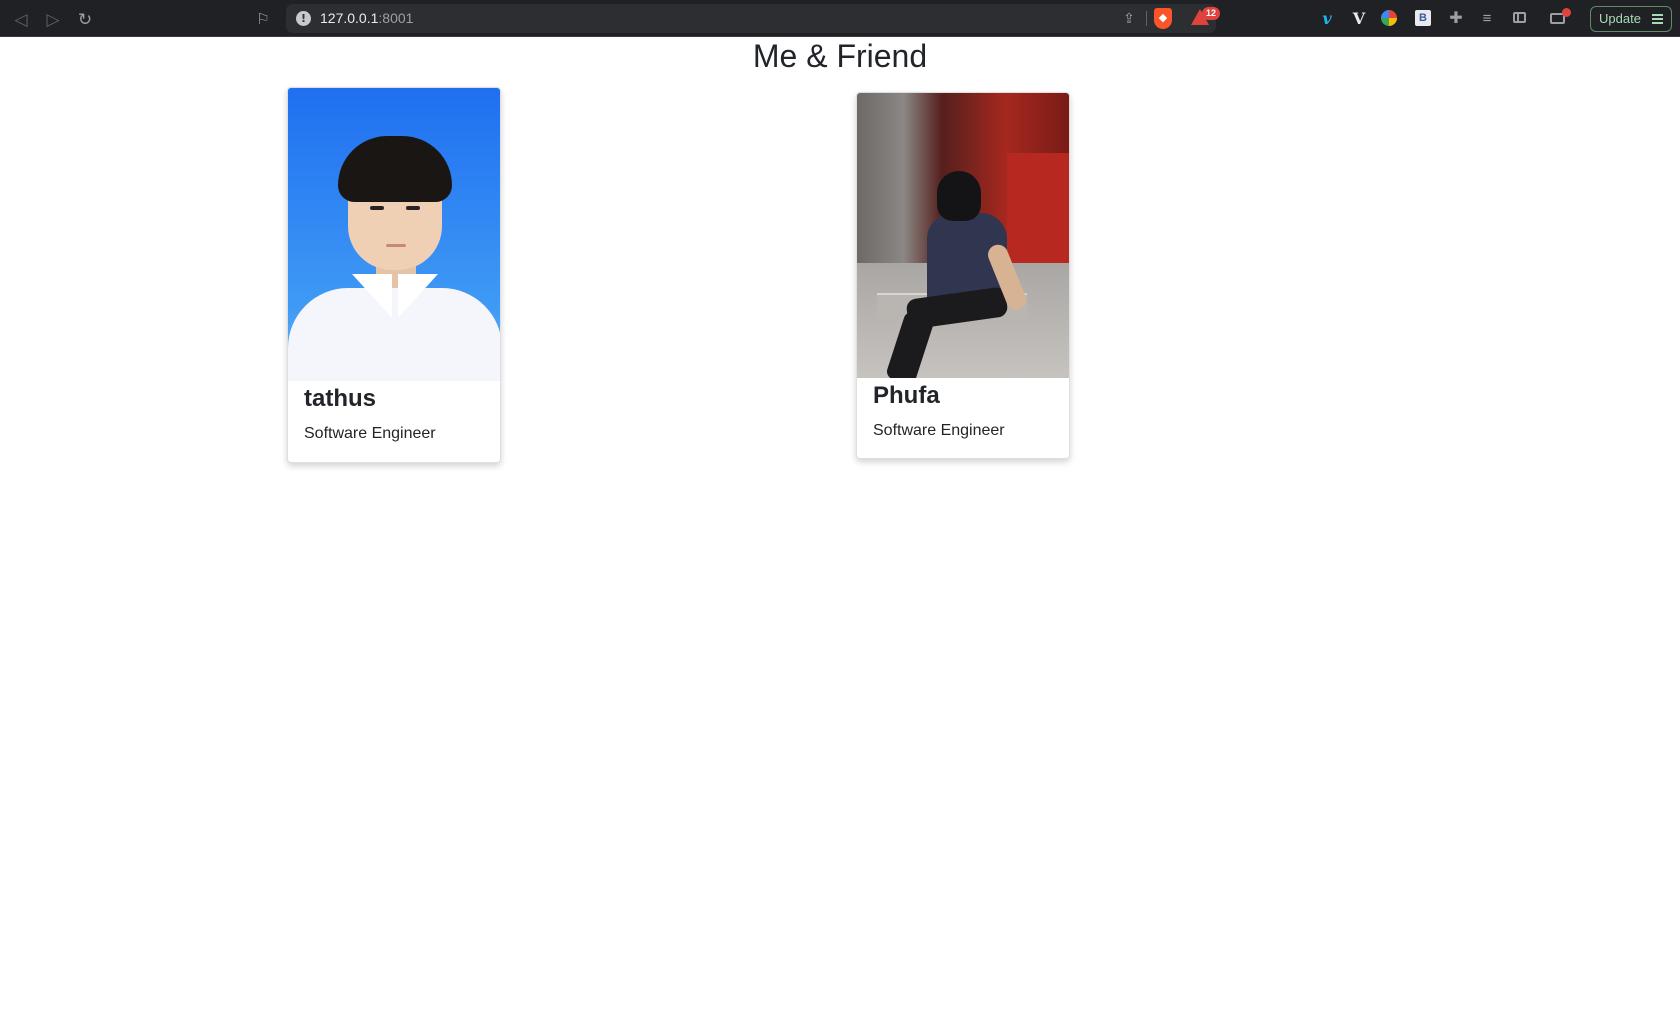 The width and height of the screenshot is (1680, 1018). What do you see at coordinates (1657, 19) in the screenshot?
I see `menu-icon` at bounding box center [1657, 19].